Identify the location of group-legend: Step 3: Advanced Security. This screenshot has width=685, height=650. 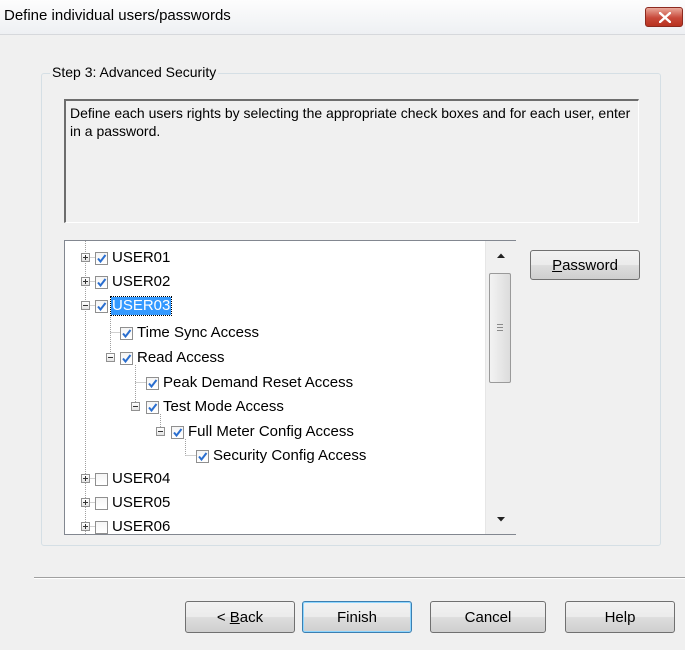
(134, 72).